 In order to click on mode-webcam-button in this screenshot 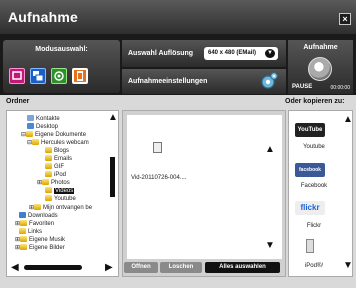, I will do `click(59, 76)`.